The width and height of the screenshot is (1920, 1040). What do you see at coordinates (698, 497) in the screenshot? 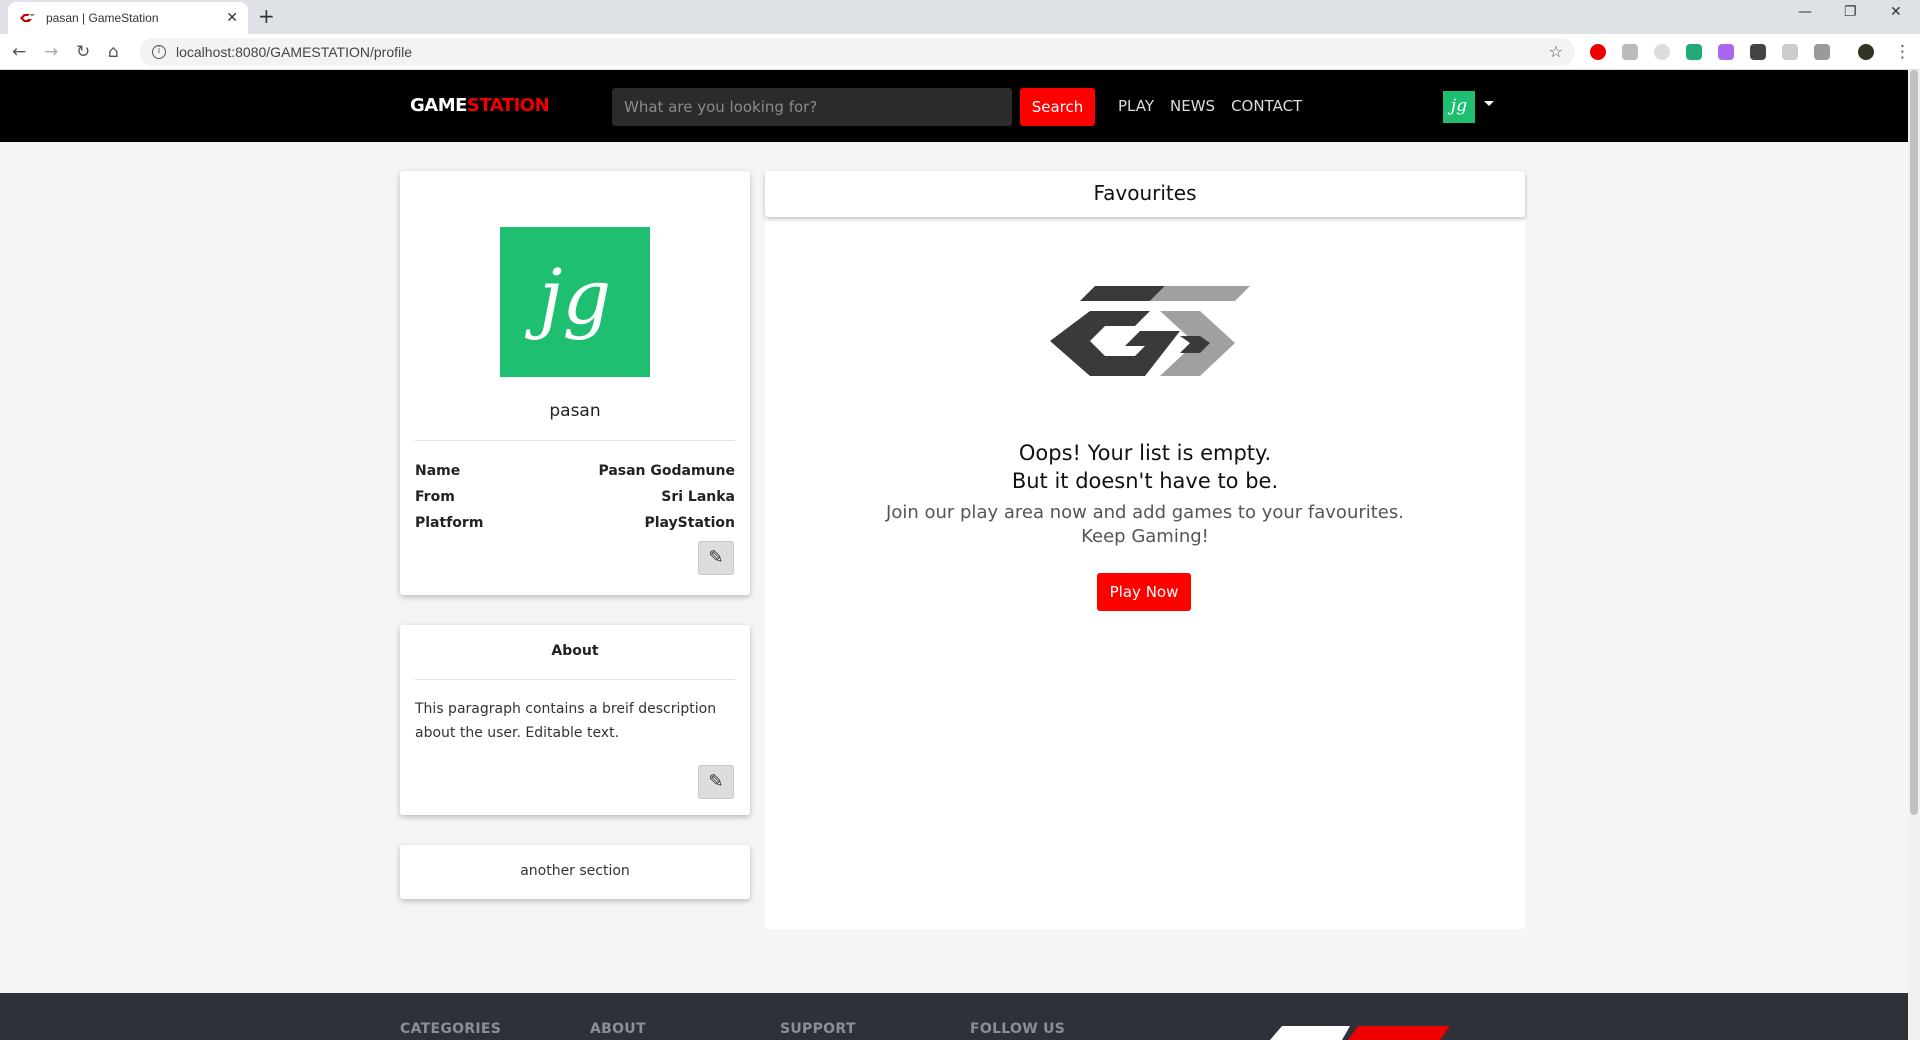
I see `field-value: Sri Lanka` at bounding box center [698, 497].